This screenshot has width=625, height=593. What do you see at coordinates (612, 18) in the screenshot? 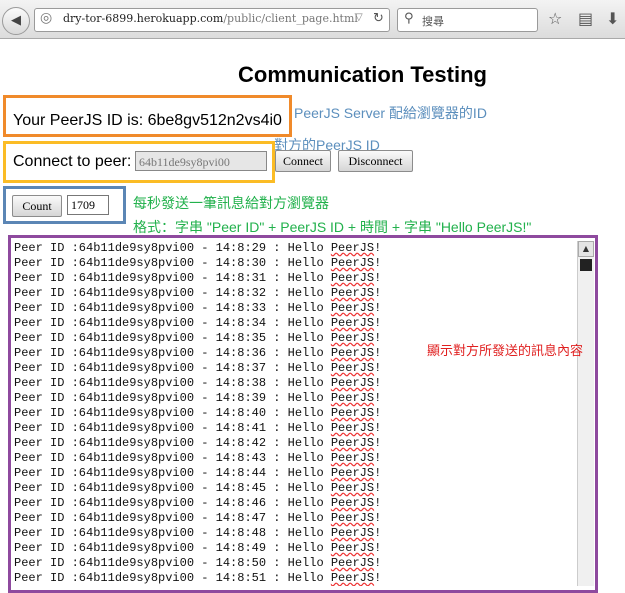
I see `download-icon: ⬇` at bounding box center [612, 18].